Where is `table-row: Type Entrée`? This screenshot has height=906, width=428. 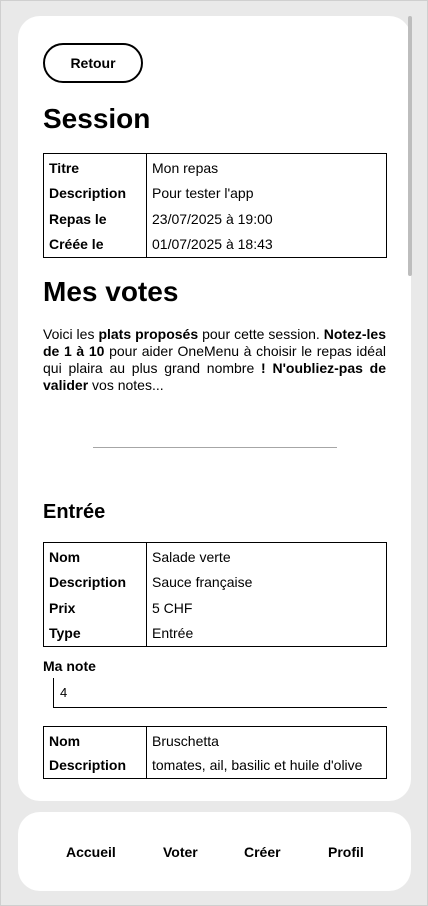 table-row: Type Entrée is located at coordinates (215, 633).